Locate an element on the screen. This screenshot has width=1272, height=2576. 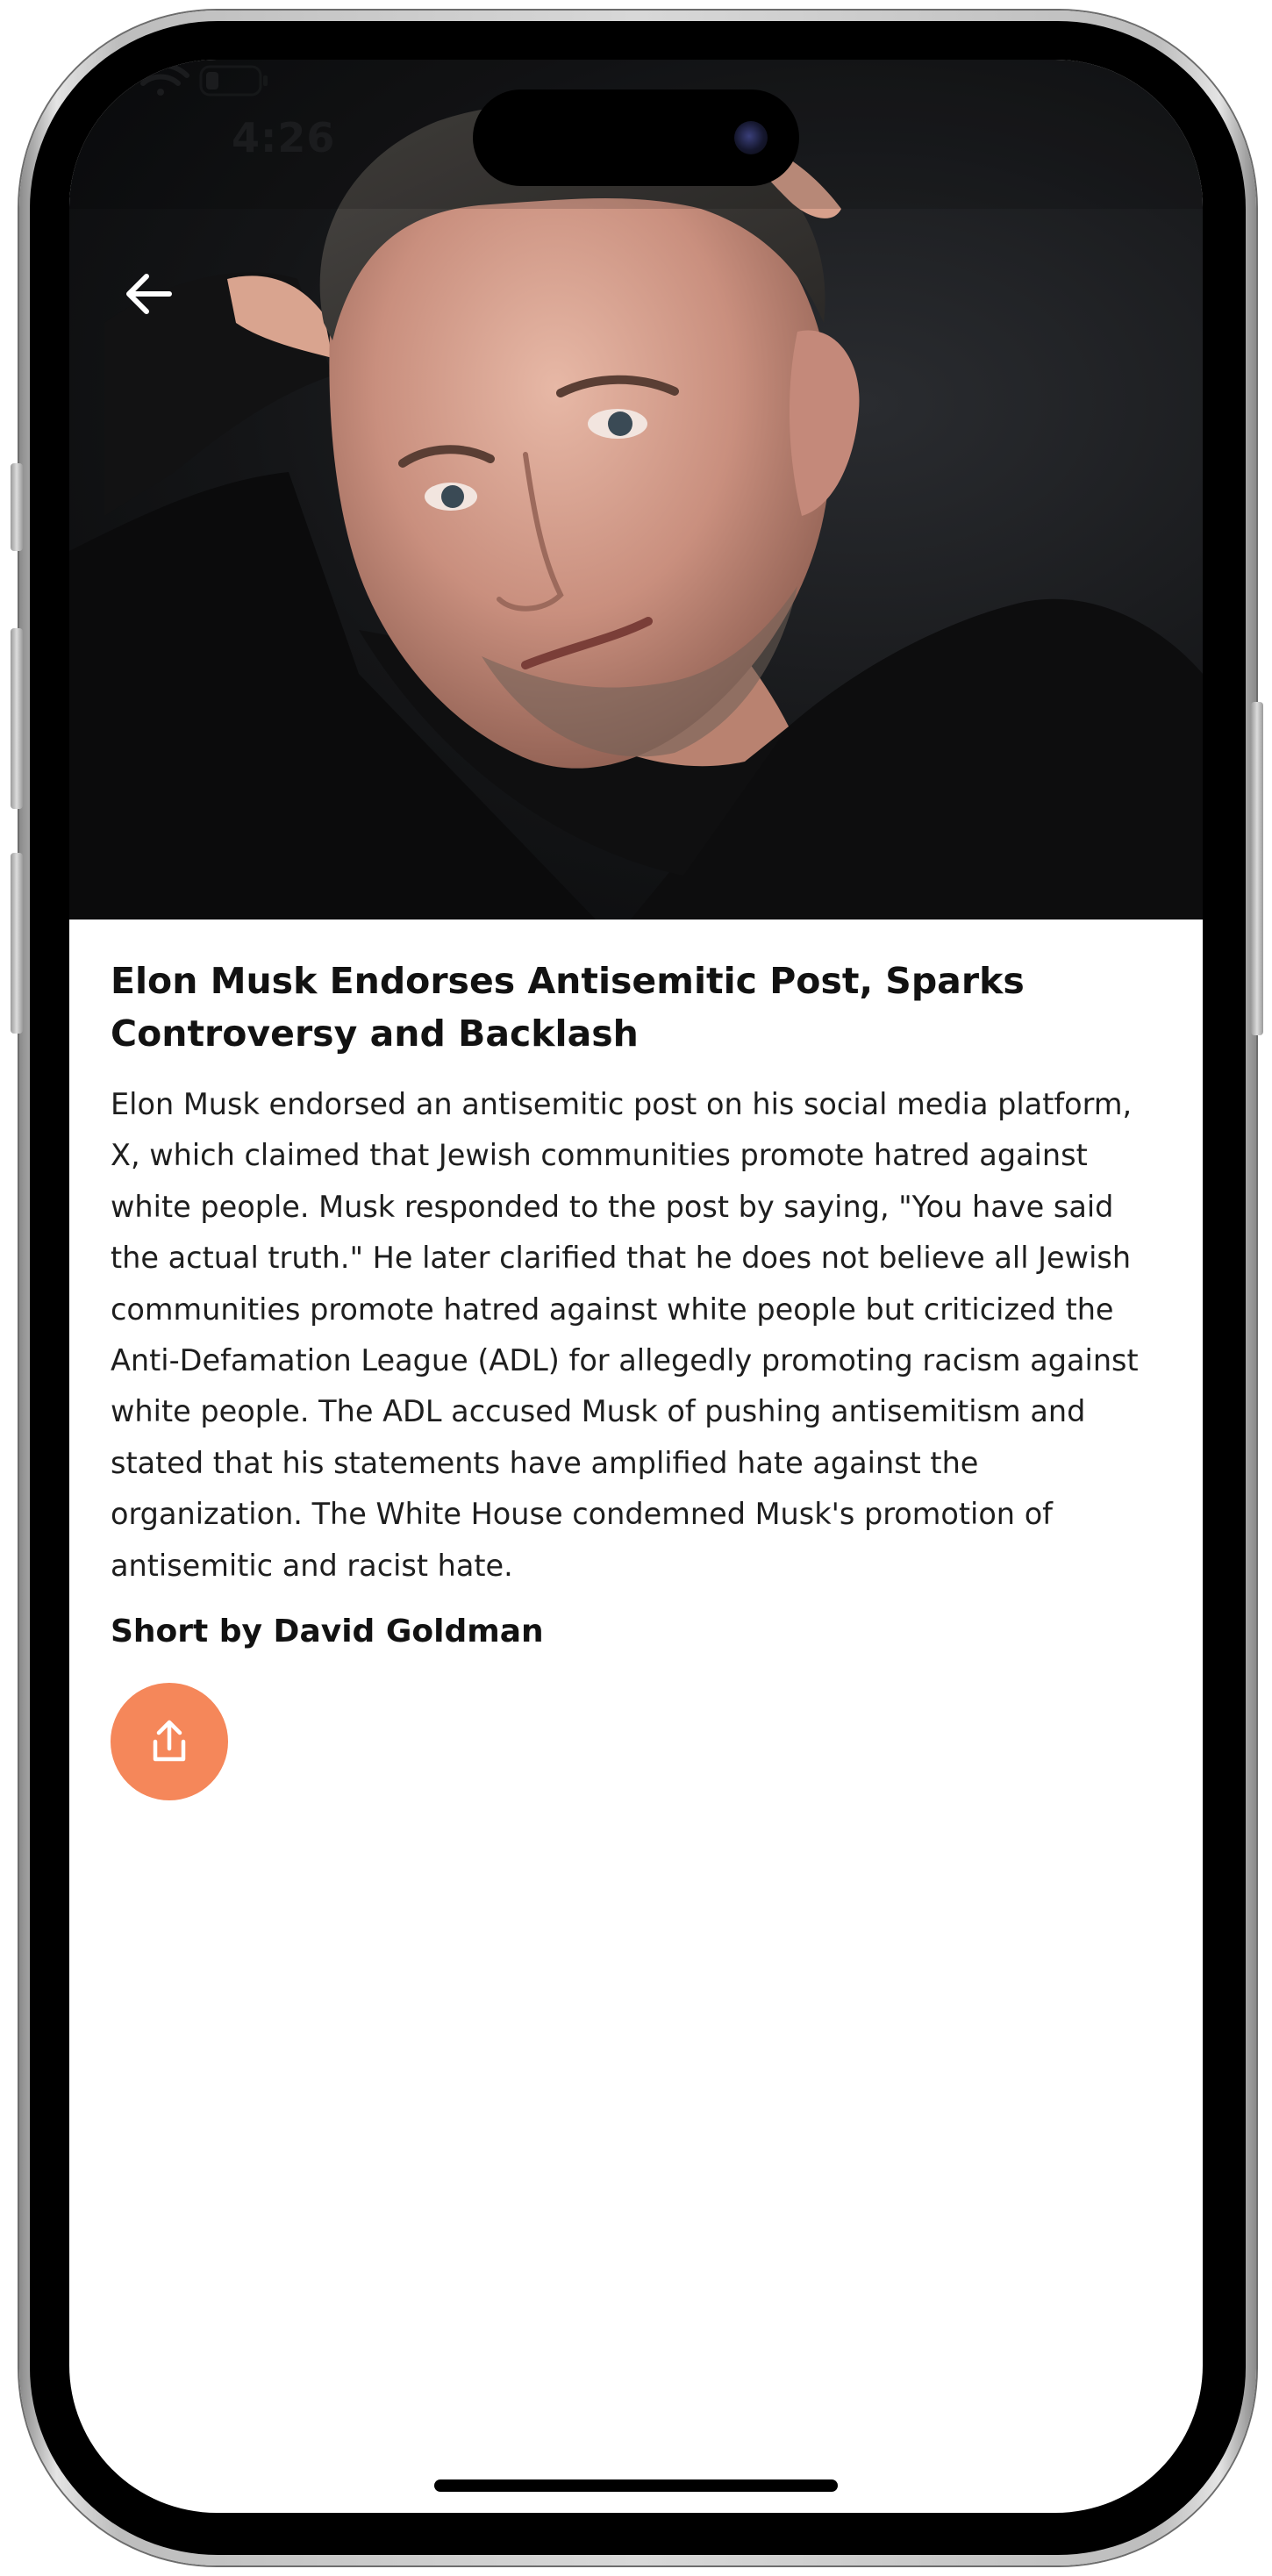
share-button is located at coordinates (169, 1742).